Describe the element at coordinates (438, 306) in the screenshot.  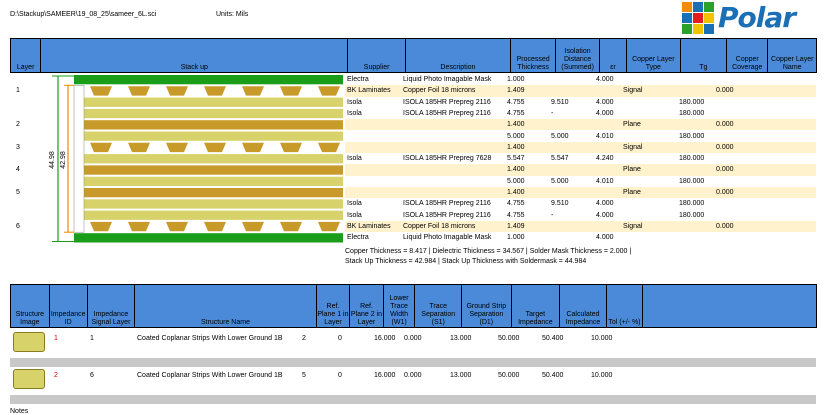
I see `col-s1: Trace Separation (S1)` at that location.